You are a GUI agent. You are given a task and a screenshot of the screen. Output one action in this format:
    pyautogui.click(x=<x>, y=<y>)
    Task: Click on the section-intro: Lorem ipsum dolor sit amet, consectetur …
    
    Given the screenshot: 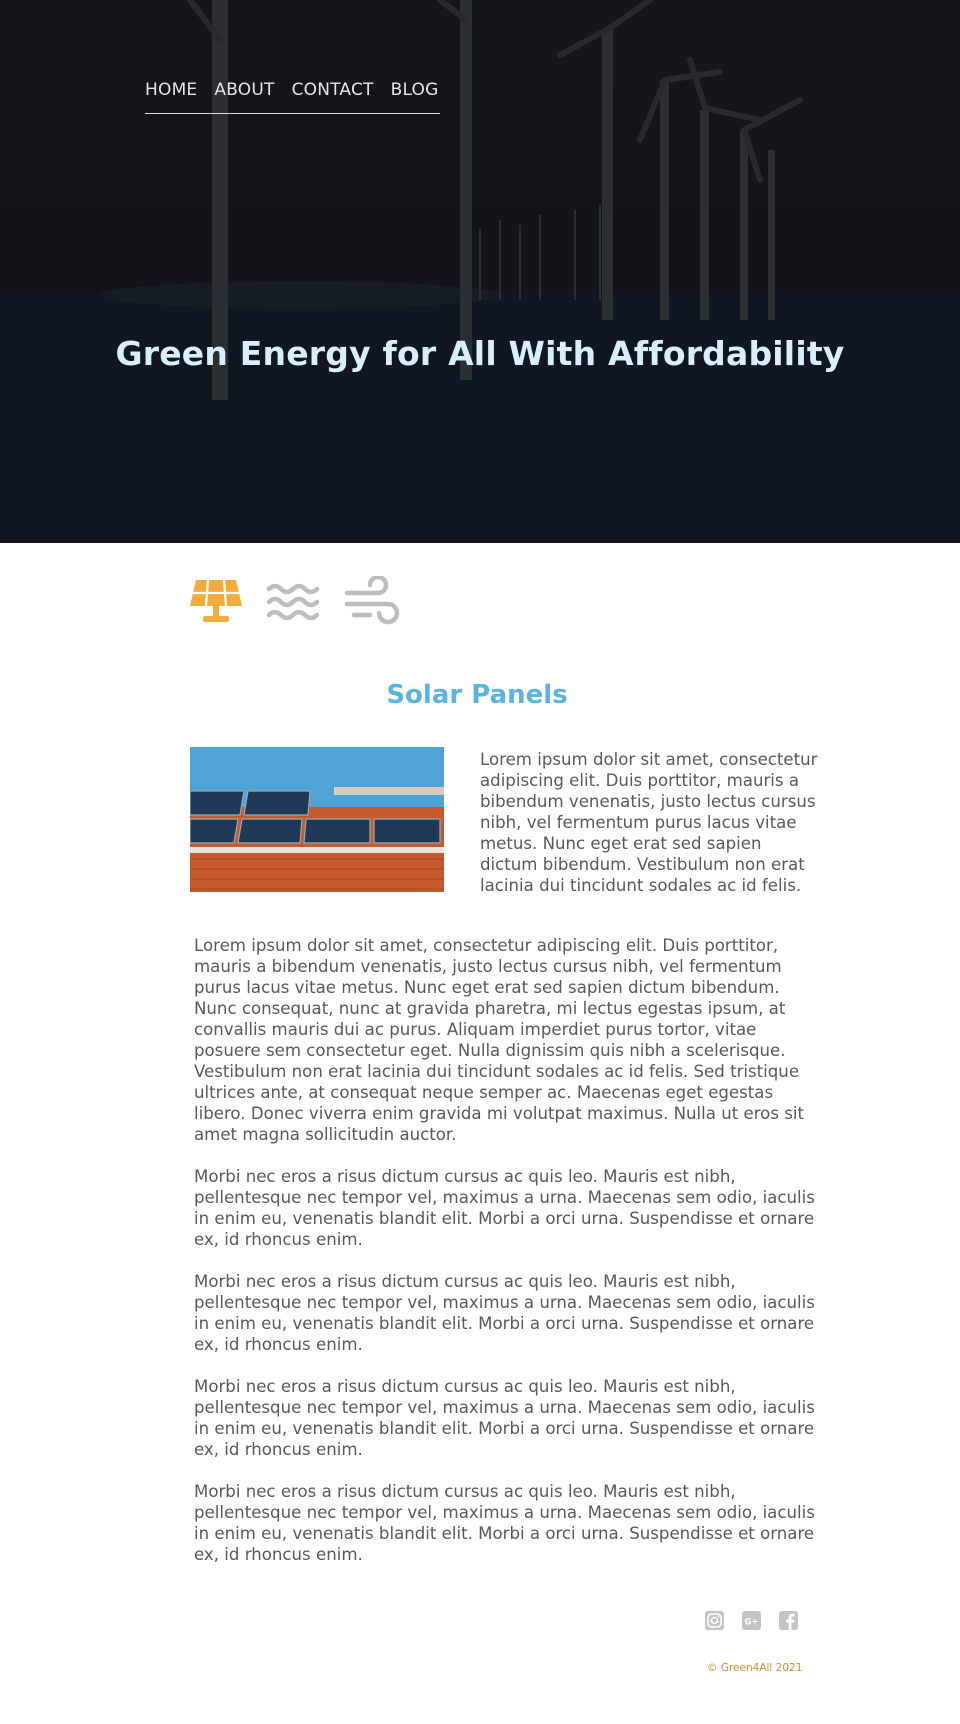 What is the action you would take?
    pyautogui.click(x=649, y=822)
    